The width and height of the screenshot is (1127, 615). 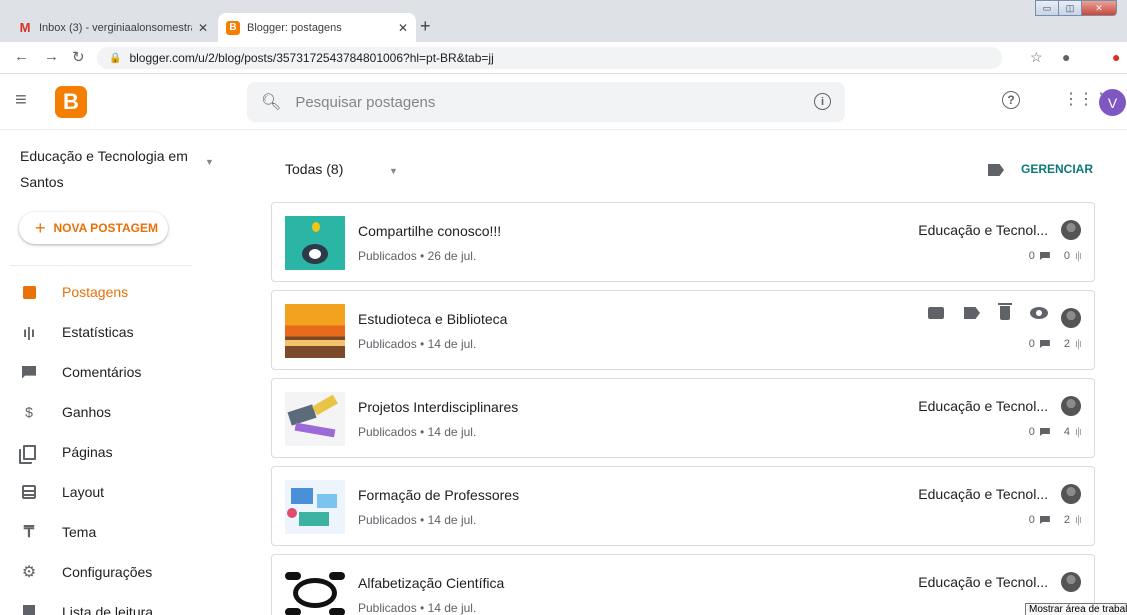 I want to click on sidebar-item-lista-de-leitura: Lista de leitura, so click(x=120, y=607).